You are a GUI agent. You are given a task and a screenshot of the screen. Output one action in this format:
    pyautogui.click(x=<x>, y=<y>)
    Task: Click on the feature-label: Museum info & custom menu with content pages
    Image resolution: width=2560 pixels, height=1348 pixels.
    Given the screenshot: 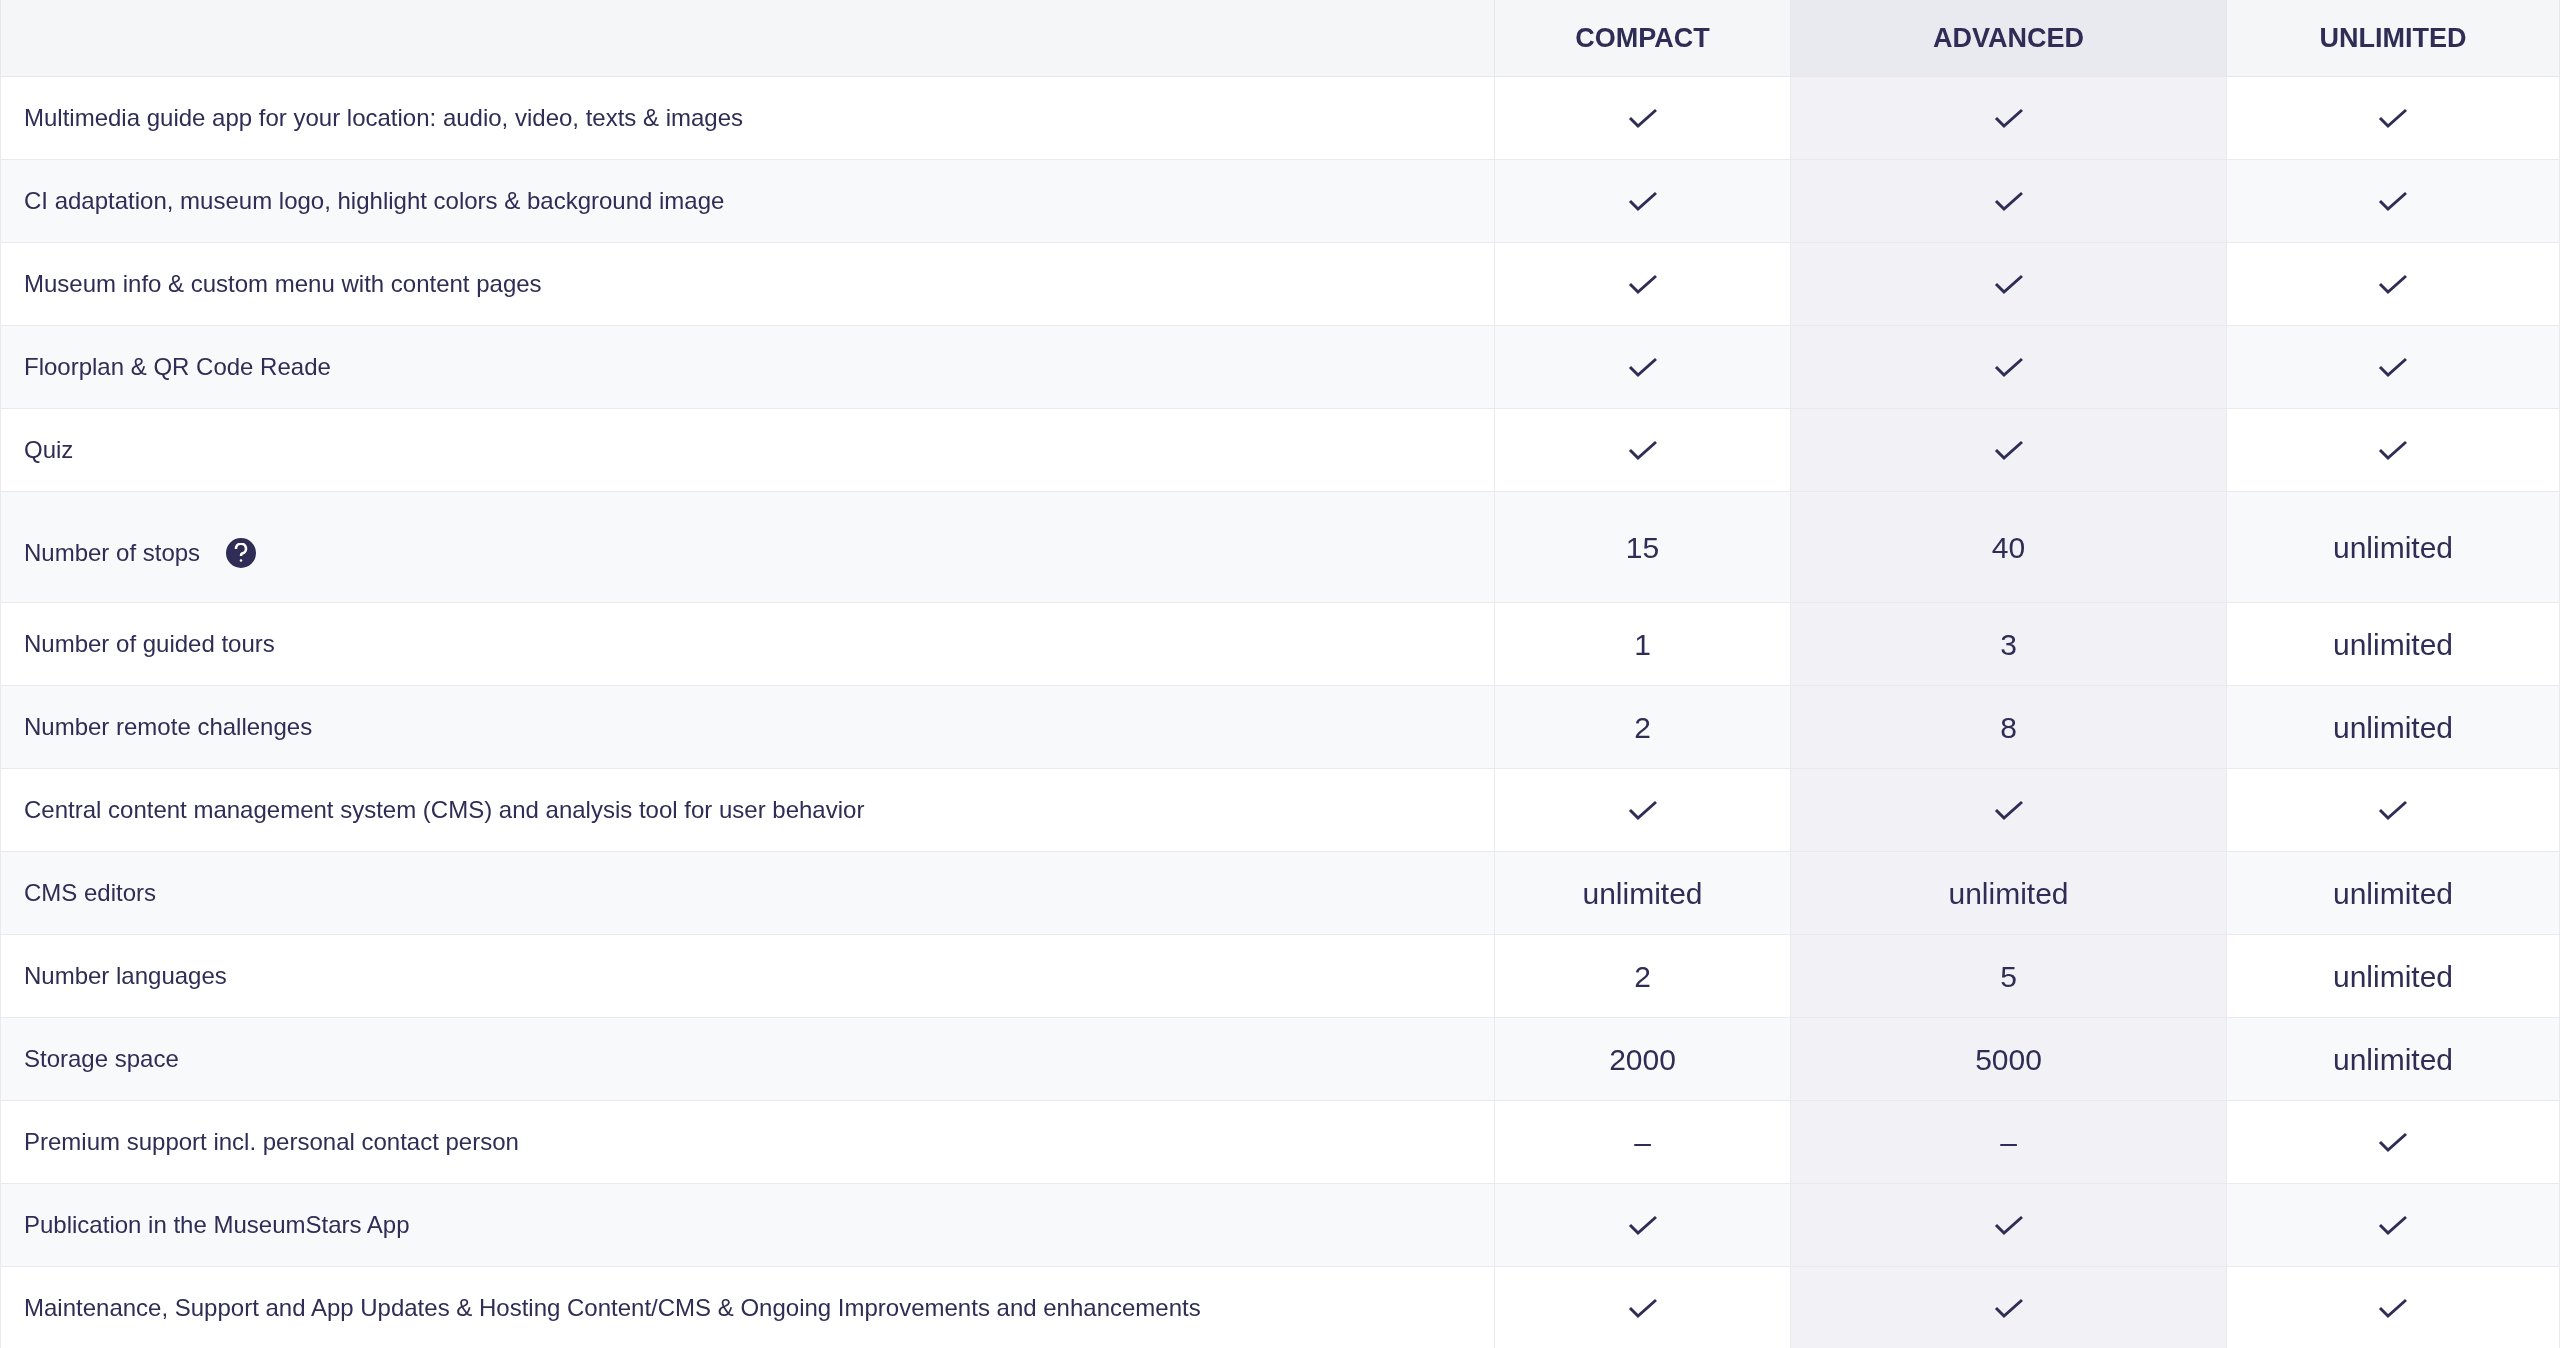 What is the action you would take?
    pyautogui.click(x=283, y=284)
    